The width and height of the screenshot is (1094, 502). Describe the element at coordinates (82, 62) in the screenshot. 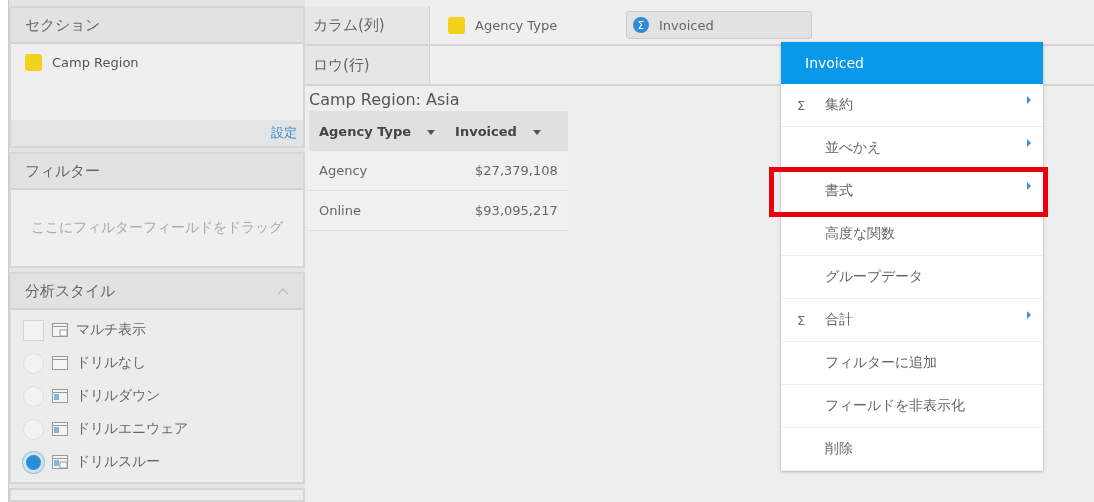

I see `field-chip: Camp Region` at that location.